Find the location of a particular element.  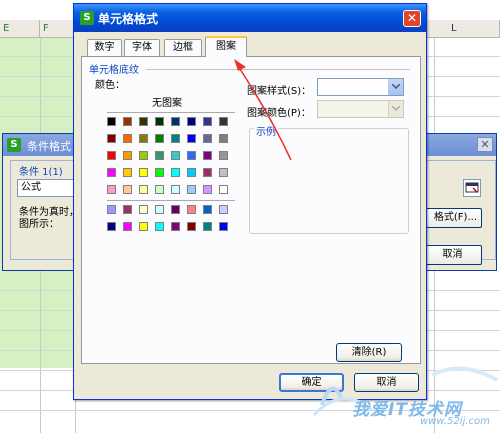

tab-pattern: 图案 is located at coordinates (226, 46).